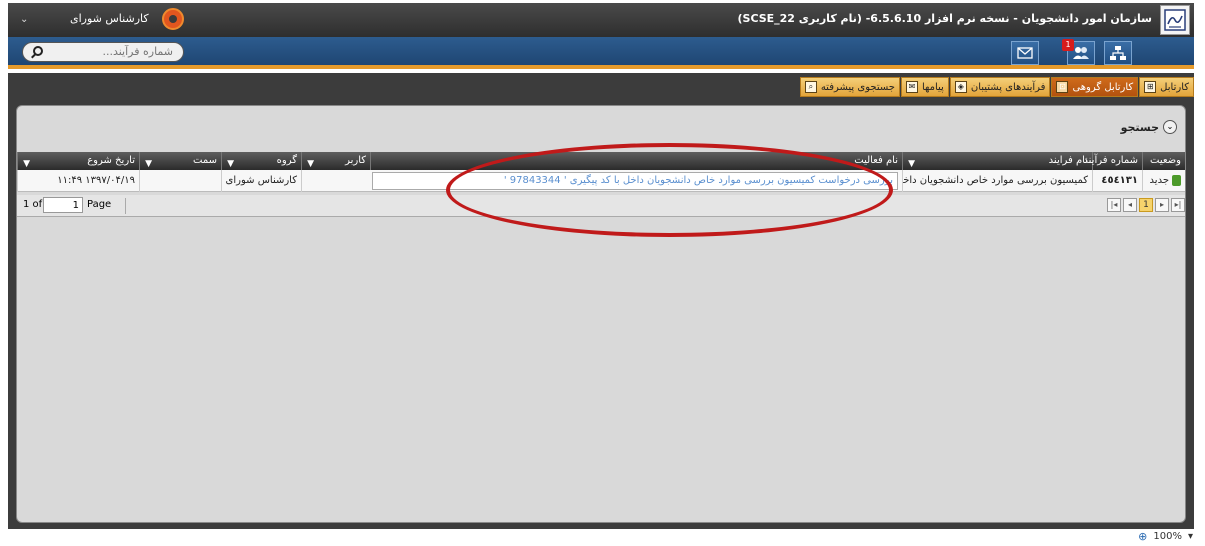  Describe the element at coordinates (1068, 160) in the screenshot. I see `column-label: نام فرایند` at that location.